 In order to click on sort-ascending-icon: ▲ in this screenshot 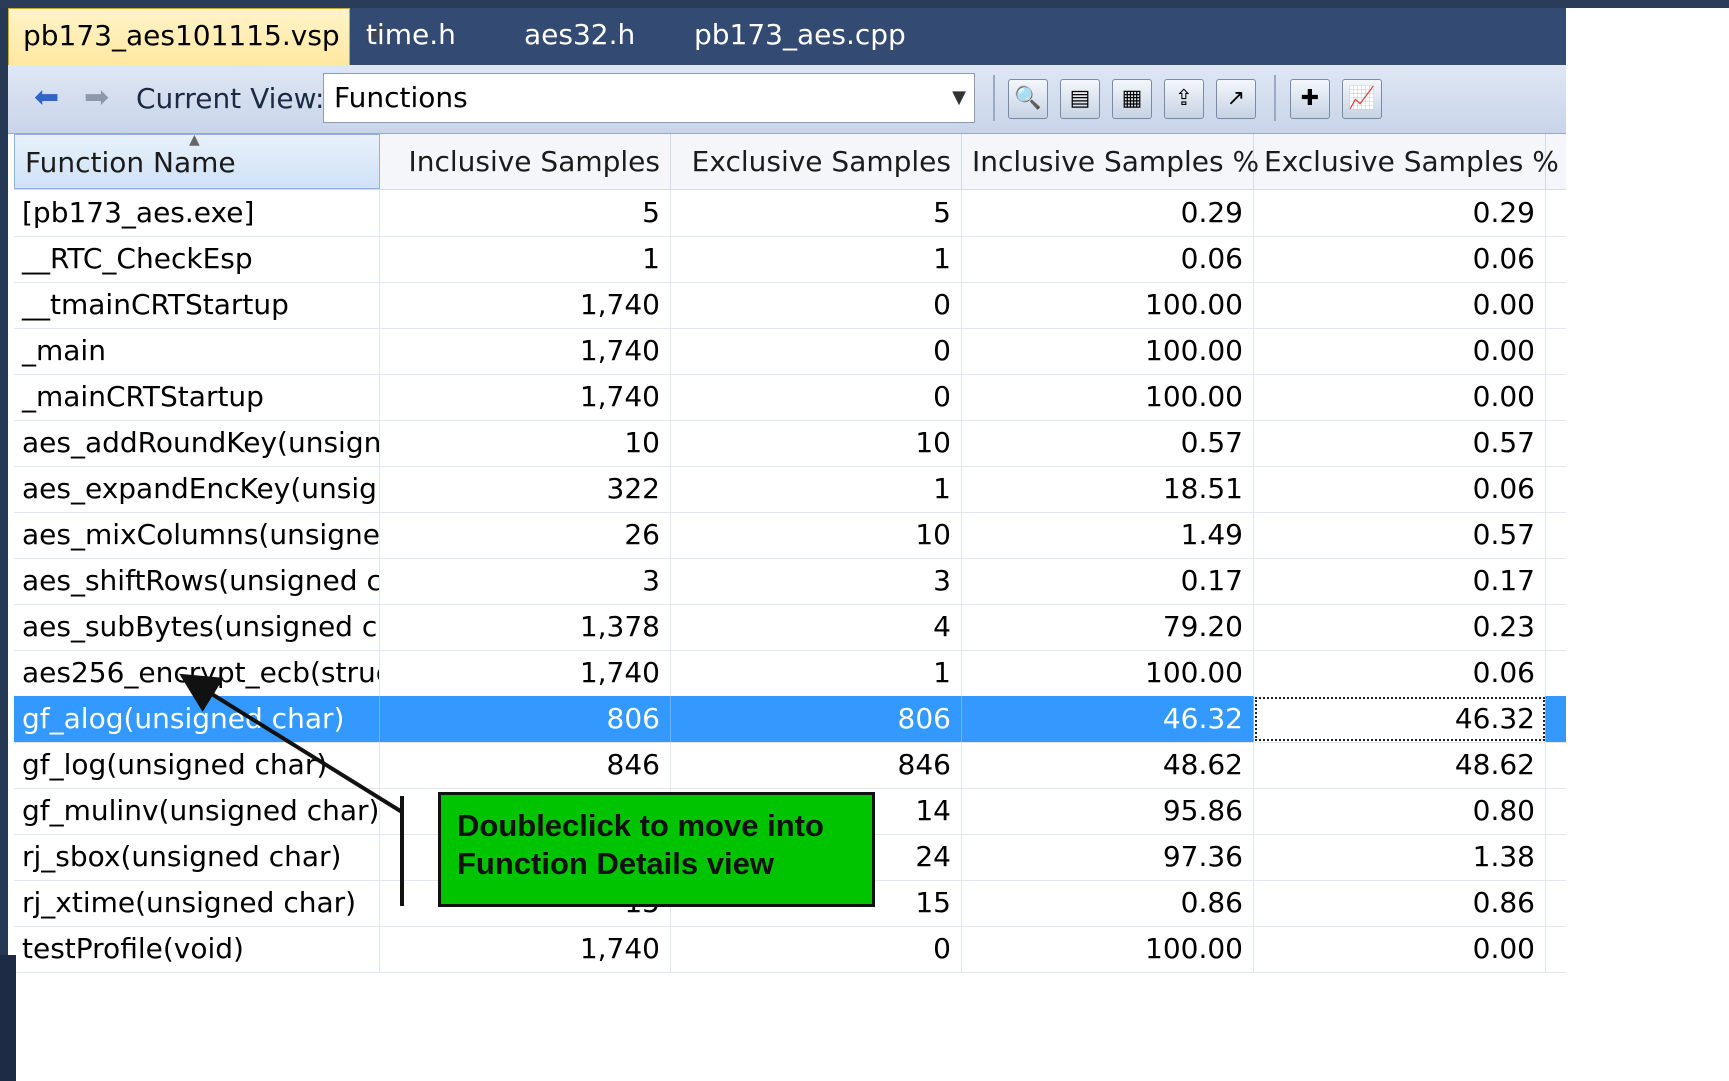, I will do `click(194, 140)`.